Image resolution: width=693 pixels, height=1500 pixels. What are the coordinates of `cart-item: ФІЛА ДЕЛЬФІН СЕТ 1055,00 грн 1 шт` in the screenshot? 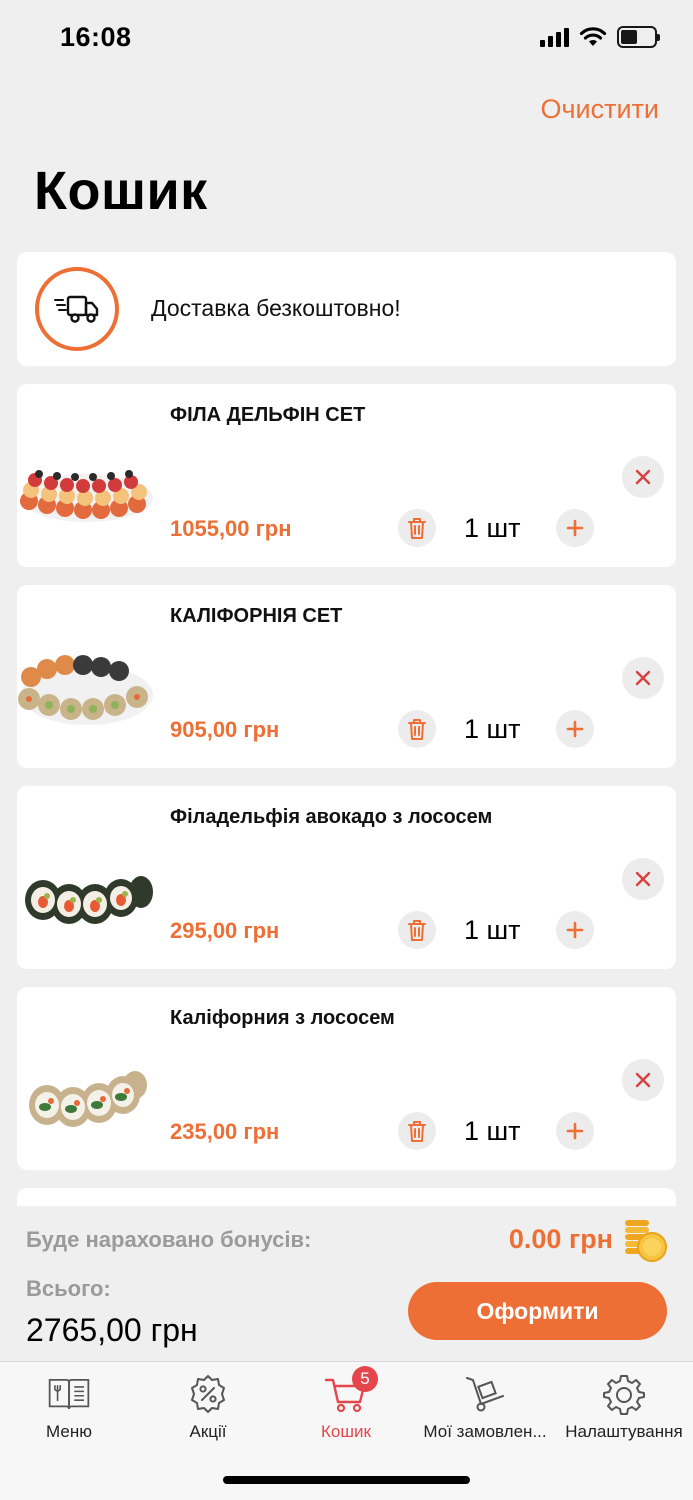 It's located at (346, 475).